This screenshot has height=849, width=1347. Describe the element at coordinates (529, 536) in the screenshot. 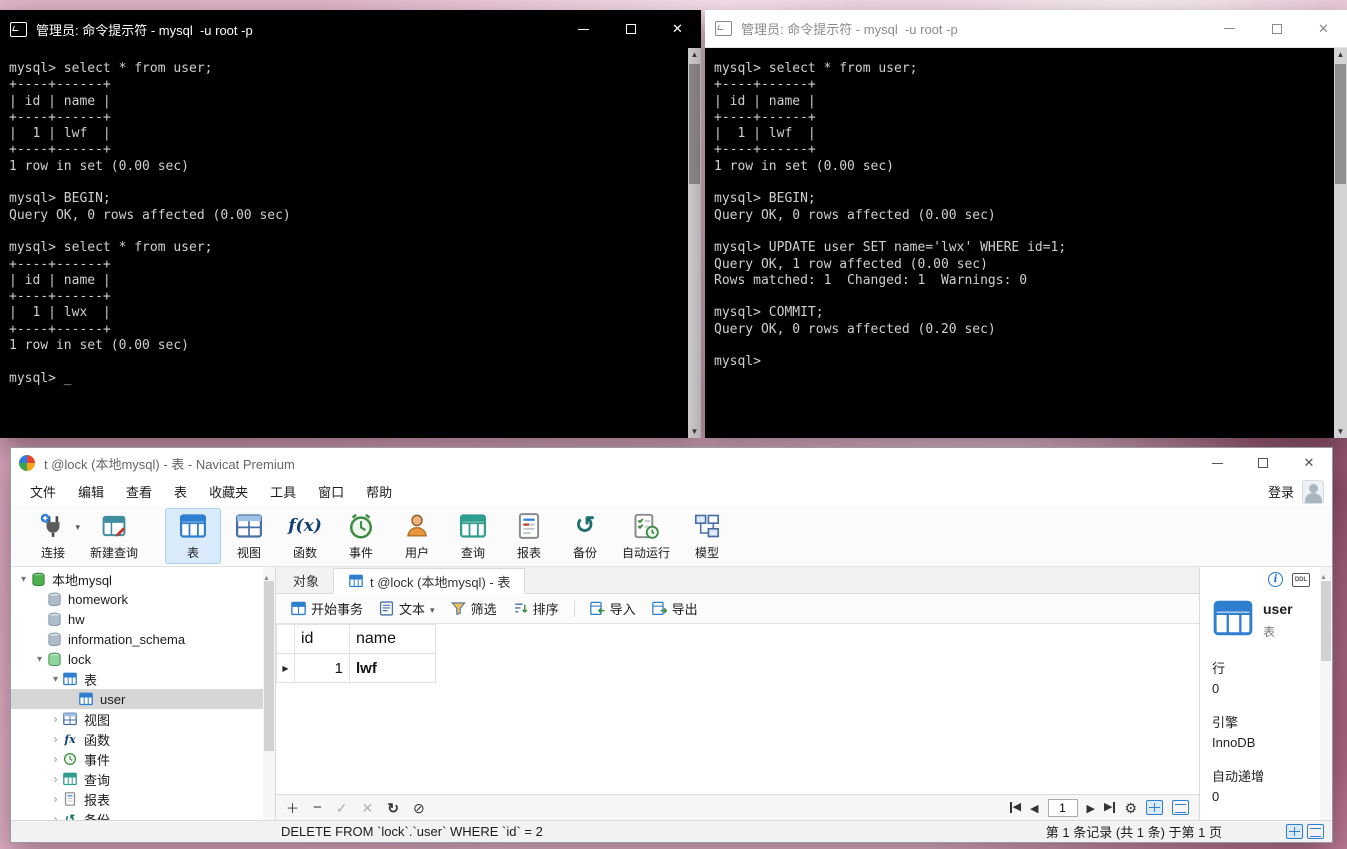

I see `toolbar-reports-button: 报表` at that location.